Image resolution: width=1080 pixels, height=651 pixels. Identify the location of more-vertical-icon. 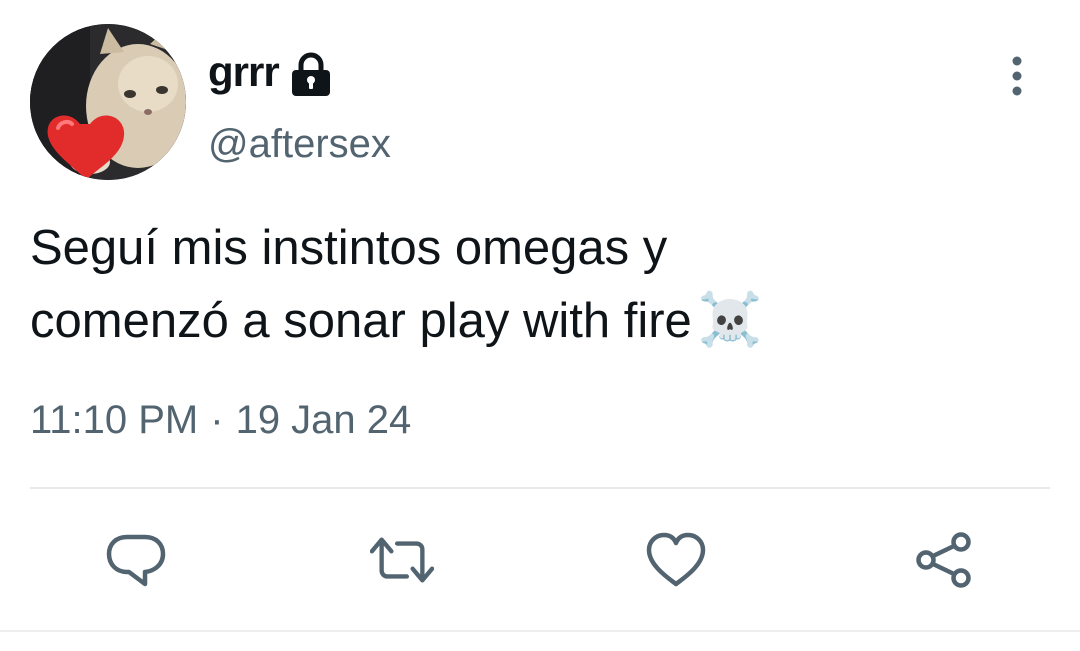
(1017, 76).